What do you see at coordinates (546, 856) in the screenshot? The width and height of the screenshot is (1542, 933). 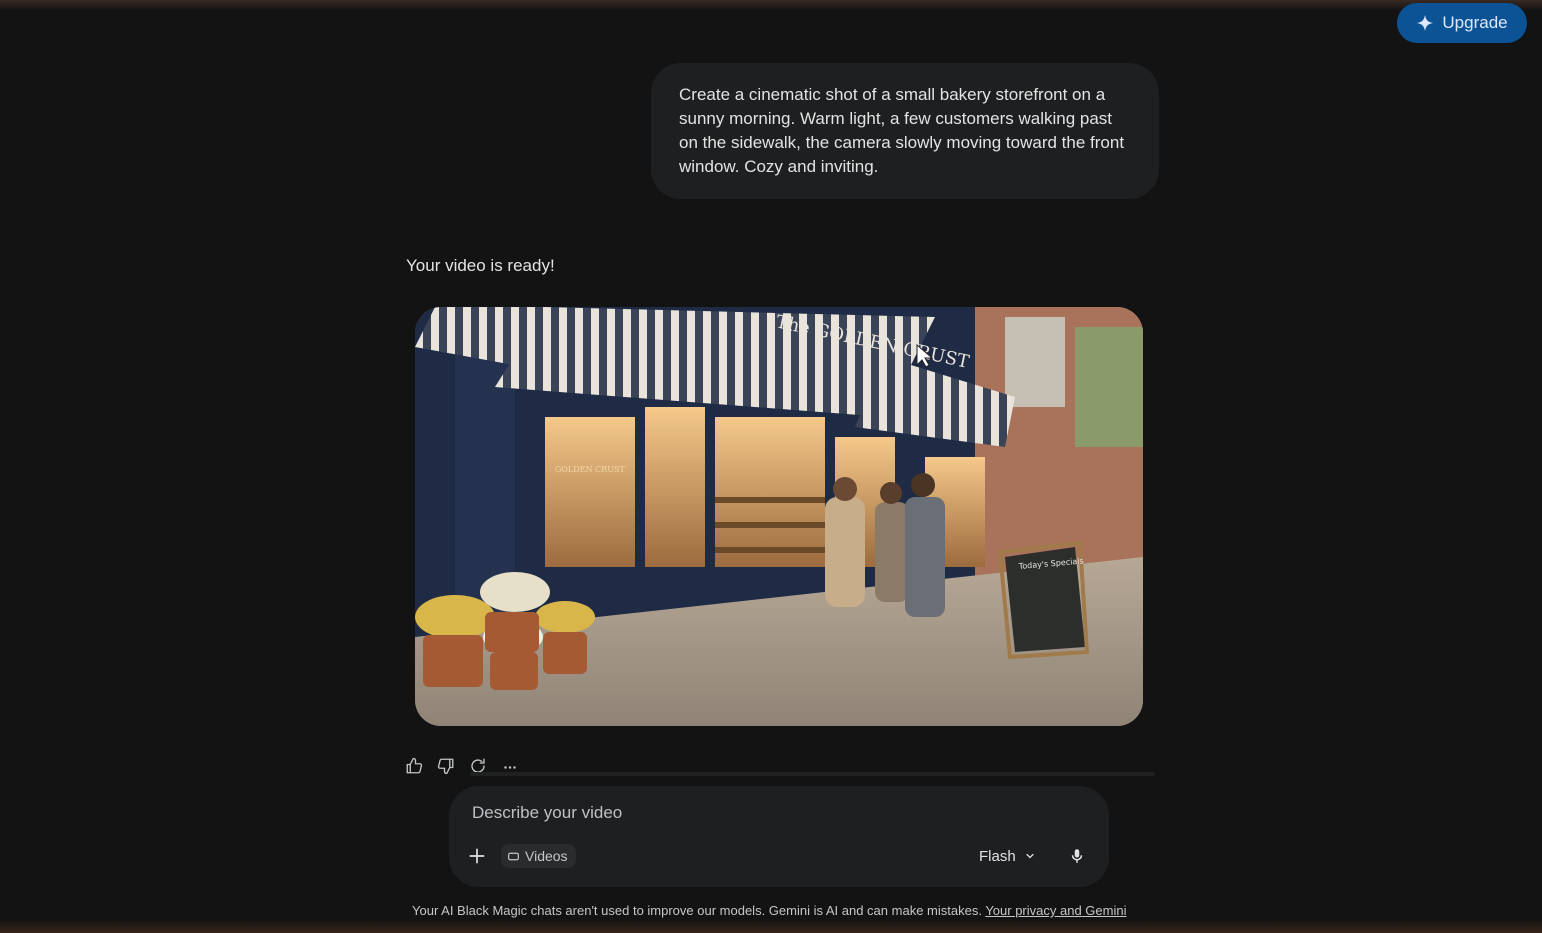 I see `videos-chip-label: Videos` at bounding box center [546, 856].